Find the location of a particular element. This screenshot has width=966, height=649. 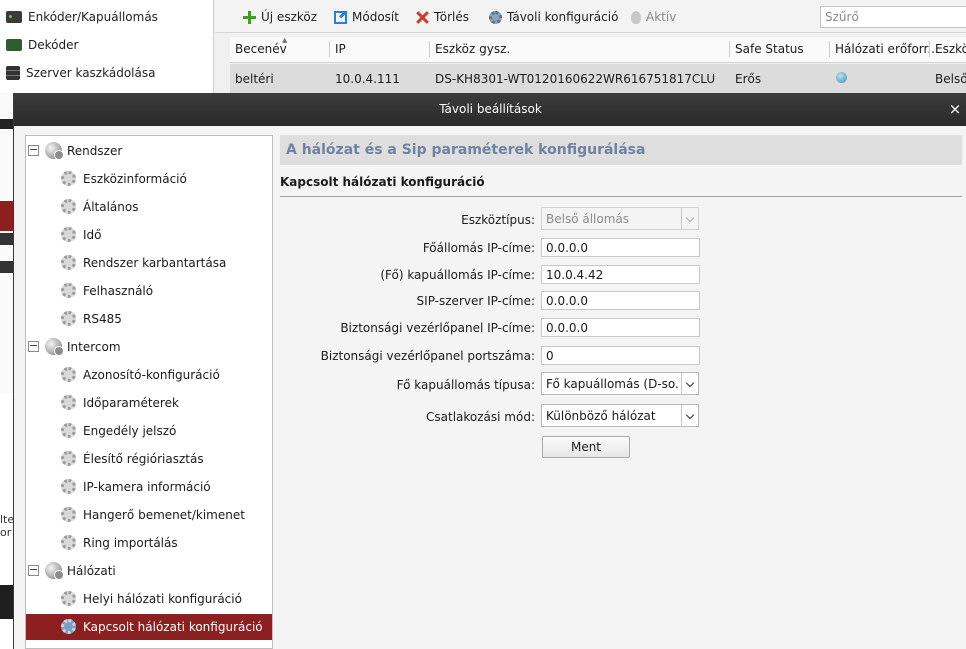

tree-item-rs485: RS485 is located at coordinates (149, 319).